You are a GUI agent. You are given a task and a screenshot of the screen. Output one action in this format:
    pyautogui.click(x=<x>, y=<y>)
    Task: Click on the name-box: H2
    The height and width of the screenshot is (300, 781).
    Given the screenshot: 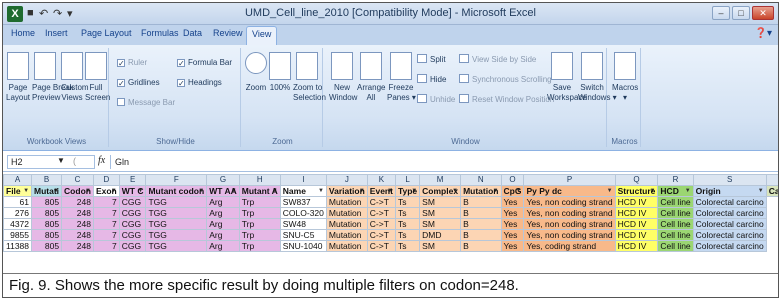 What is the action you would take?
    pyautogui.click(x=51, y=162)
    